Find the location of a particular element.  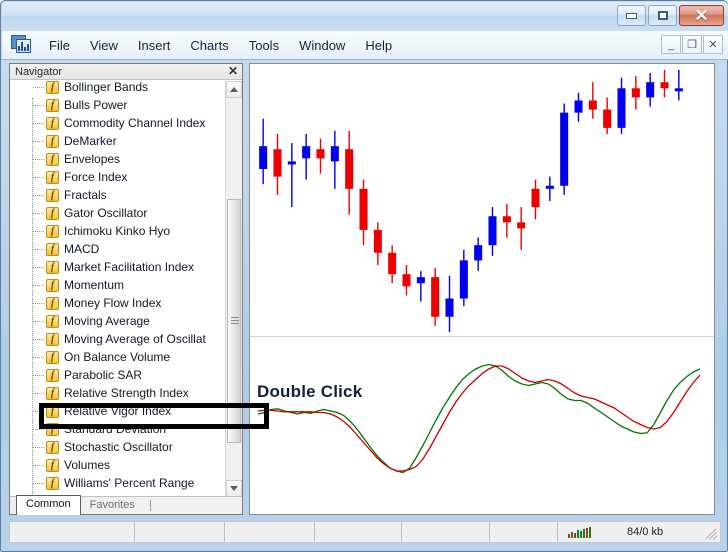

tree-item-volumes: f Volumes is located at coordinates (118, 465).